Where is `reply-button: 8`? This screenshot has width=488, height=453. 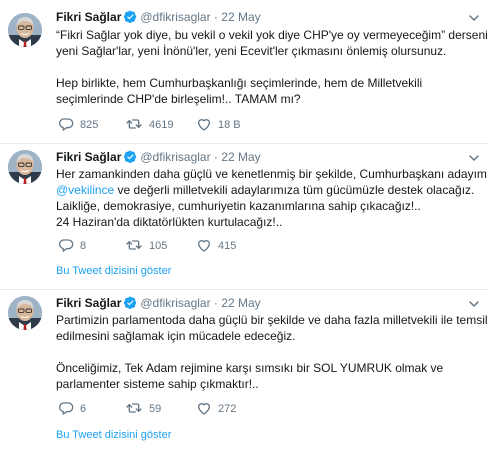 reply-button: 8 is located at coordinates (72, 245).